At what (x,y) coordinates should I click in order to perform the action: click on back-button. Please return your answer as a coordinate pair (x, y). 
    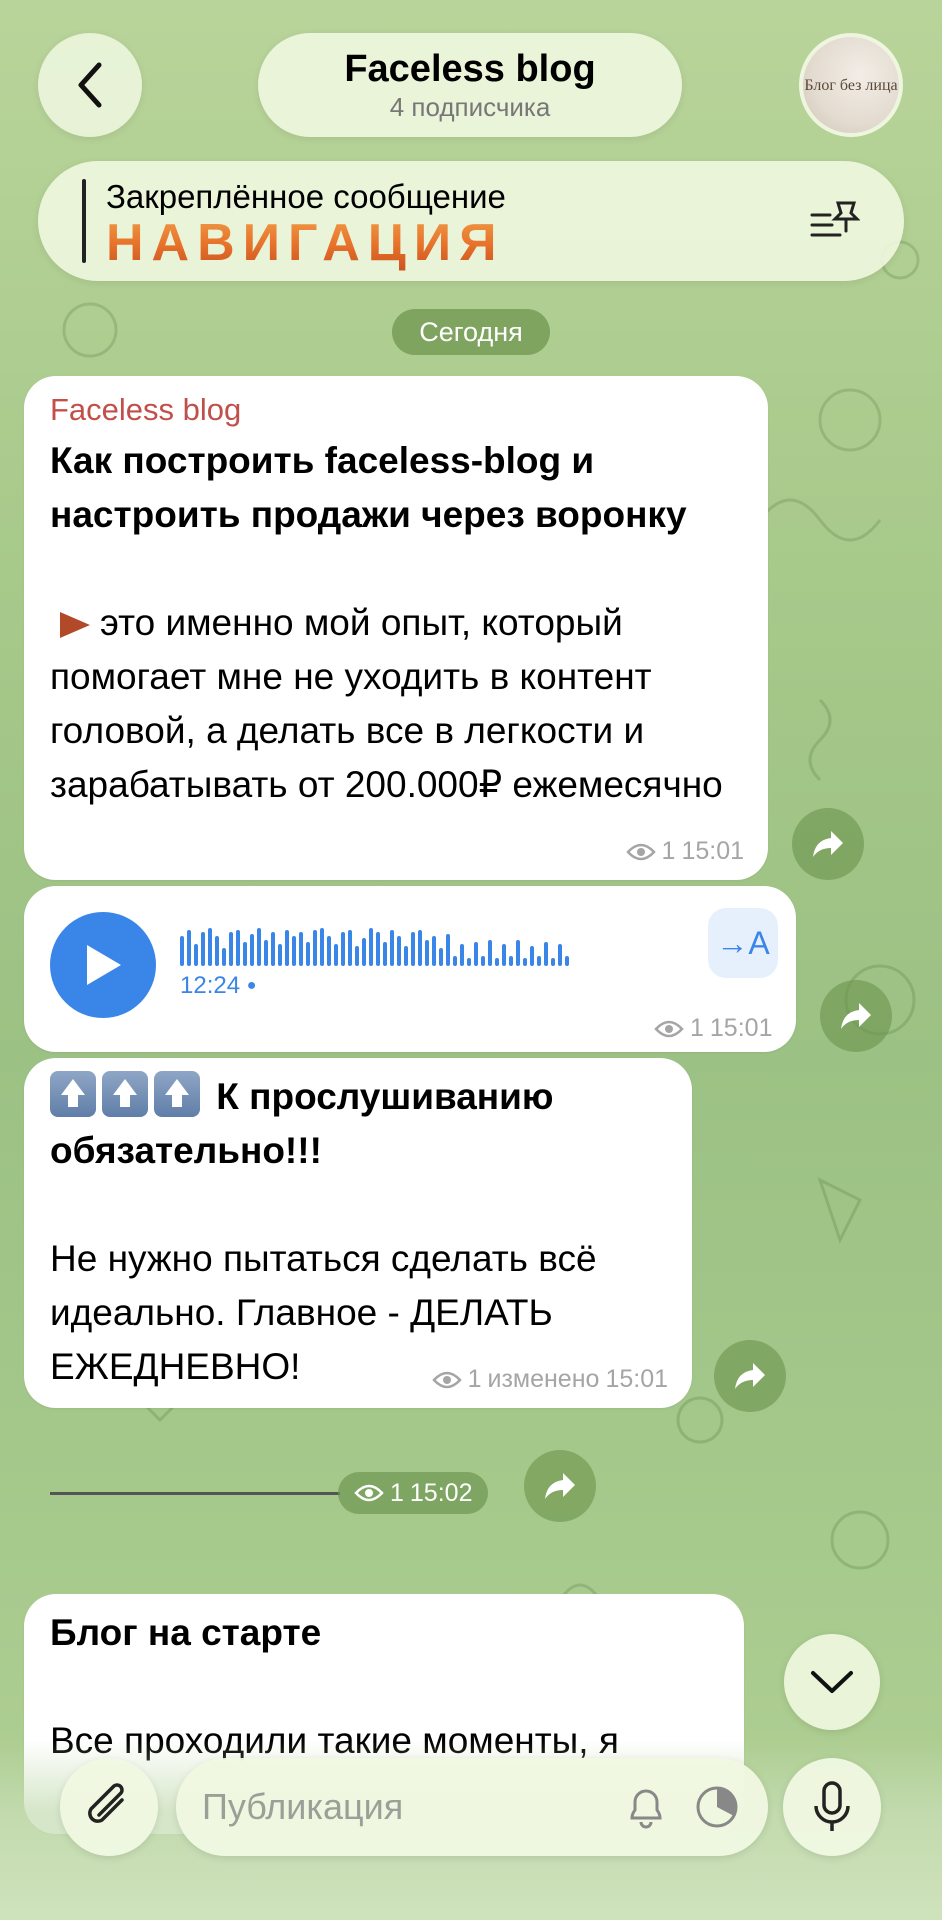
    Looking at the image, I should click on (90, 85).